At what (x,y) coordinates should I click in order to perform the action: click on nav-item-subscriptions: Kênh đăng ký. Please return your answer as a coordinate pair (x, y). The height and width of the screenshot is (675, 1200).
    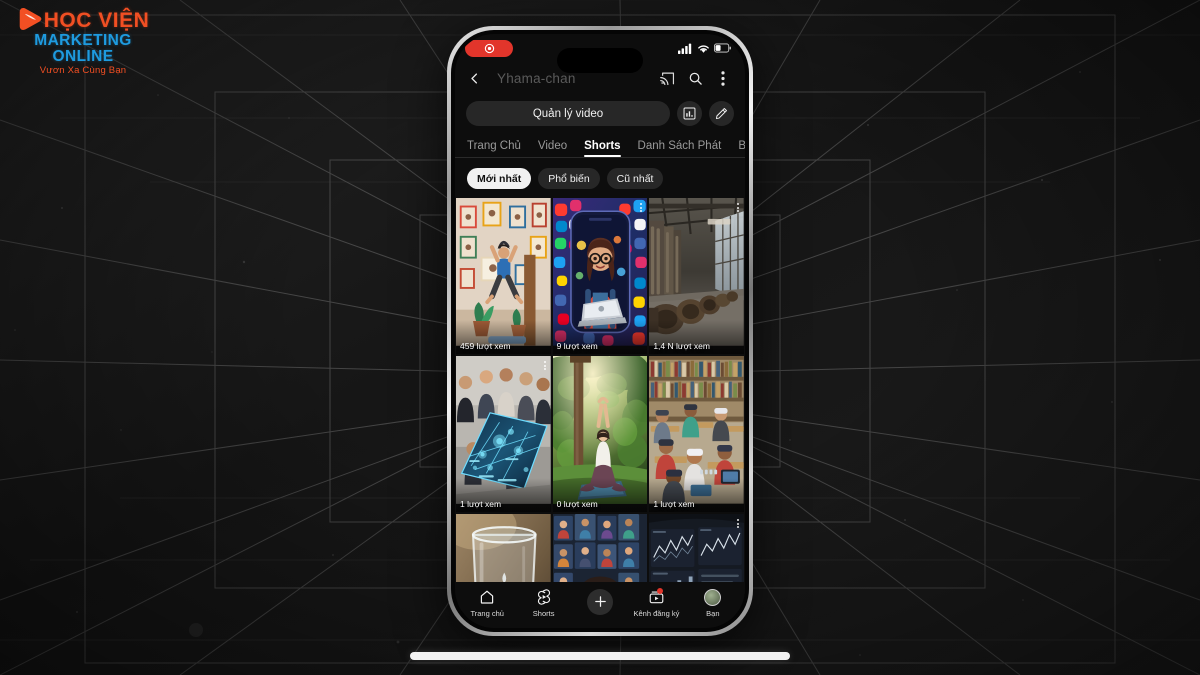
    Looking at the image, I should click on (656, 602).